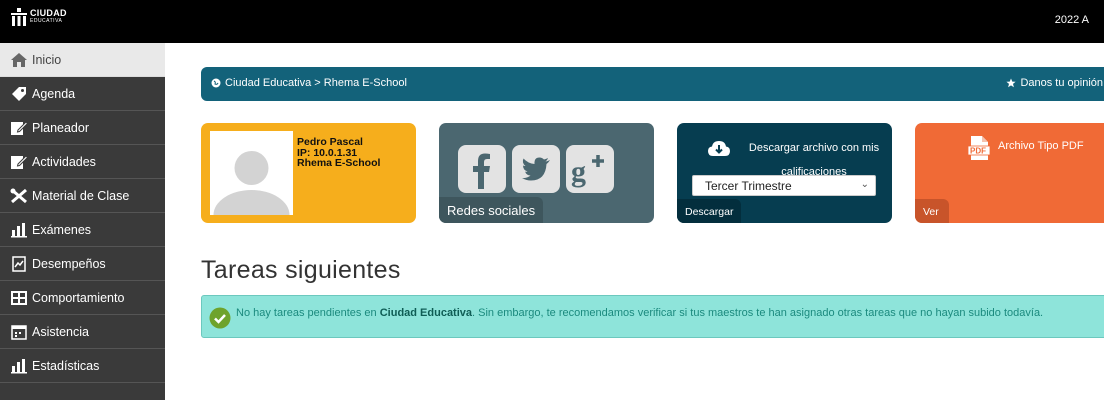 The height and width of the screenshot is (400, 1104). Describe the element at coordinates (46, 21) in the screenshot. I see `logo-line2: EDUCATIVA` at that location.